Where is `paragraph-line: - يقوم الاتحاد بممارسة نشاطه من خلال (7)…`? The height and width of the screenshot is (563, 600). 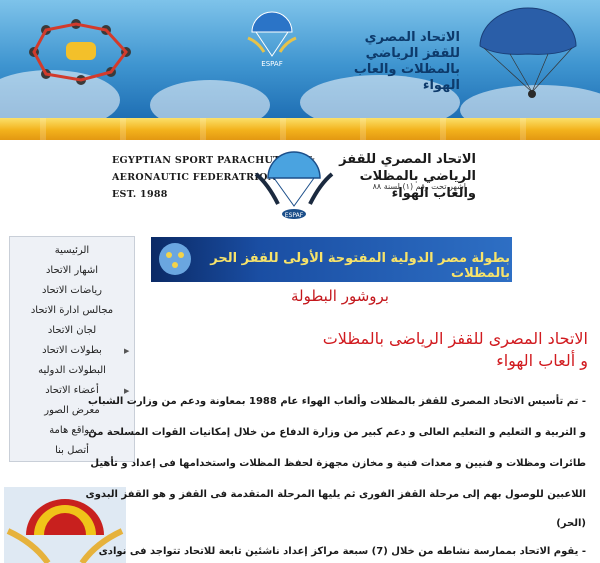
paragraph-line: - يقوم الاتحاد بممارسة نشاطه من خلال (7)… is located at coordinates (342, 551).